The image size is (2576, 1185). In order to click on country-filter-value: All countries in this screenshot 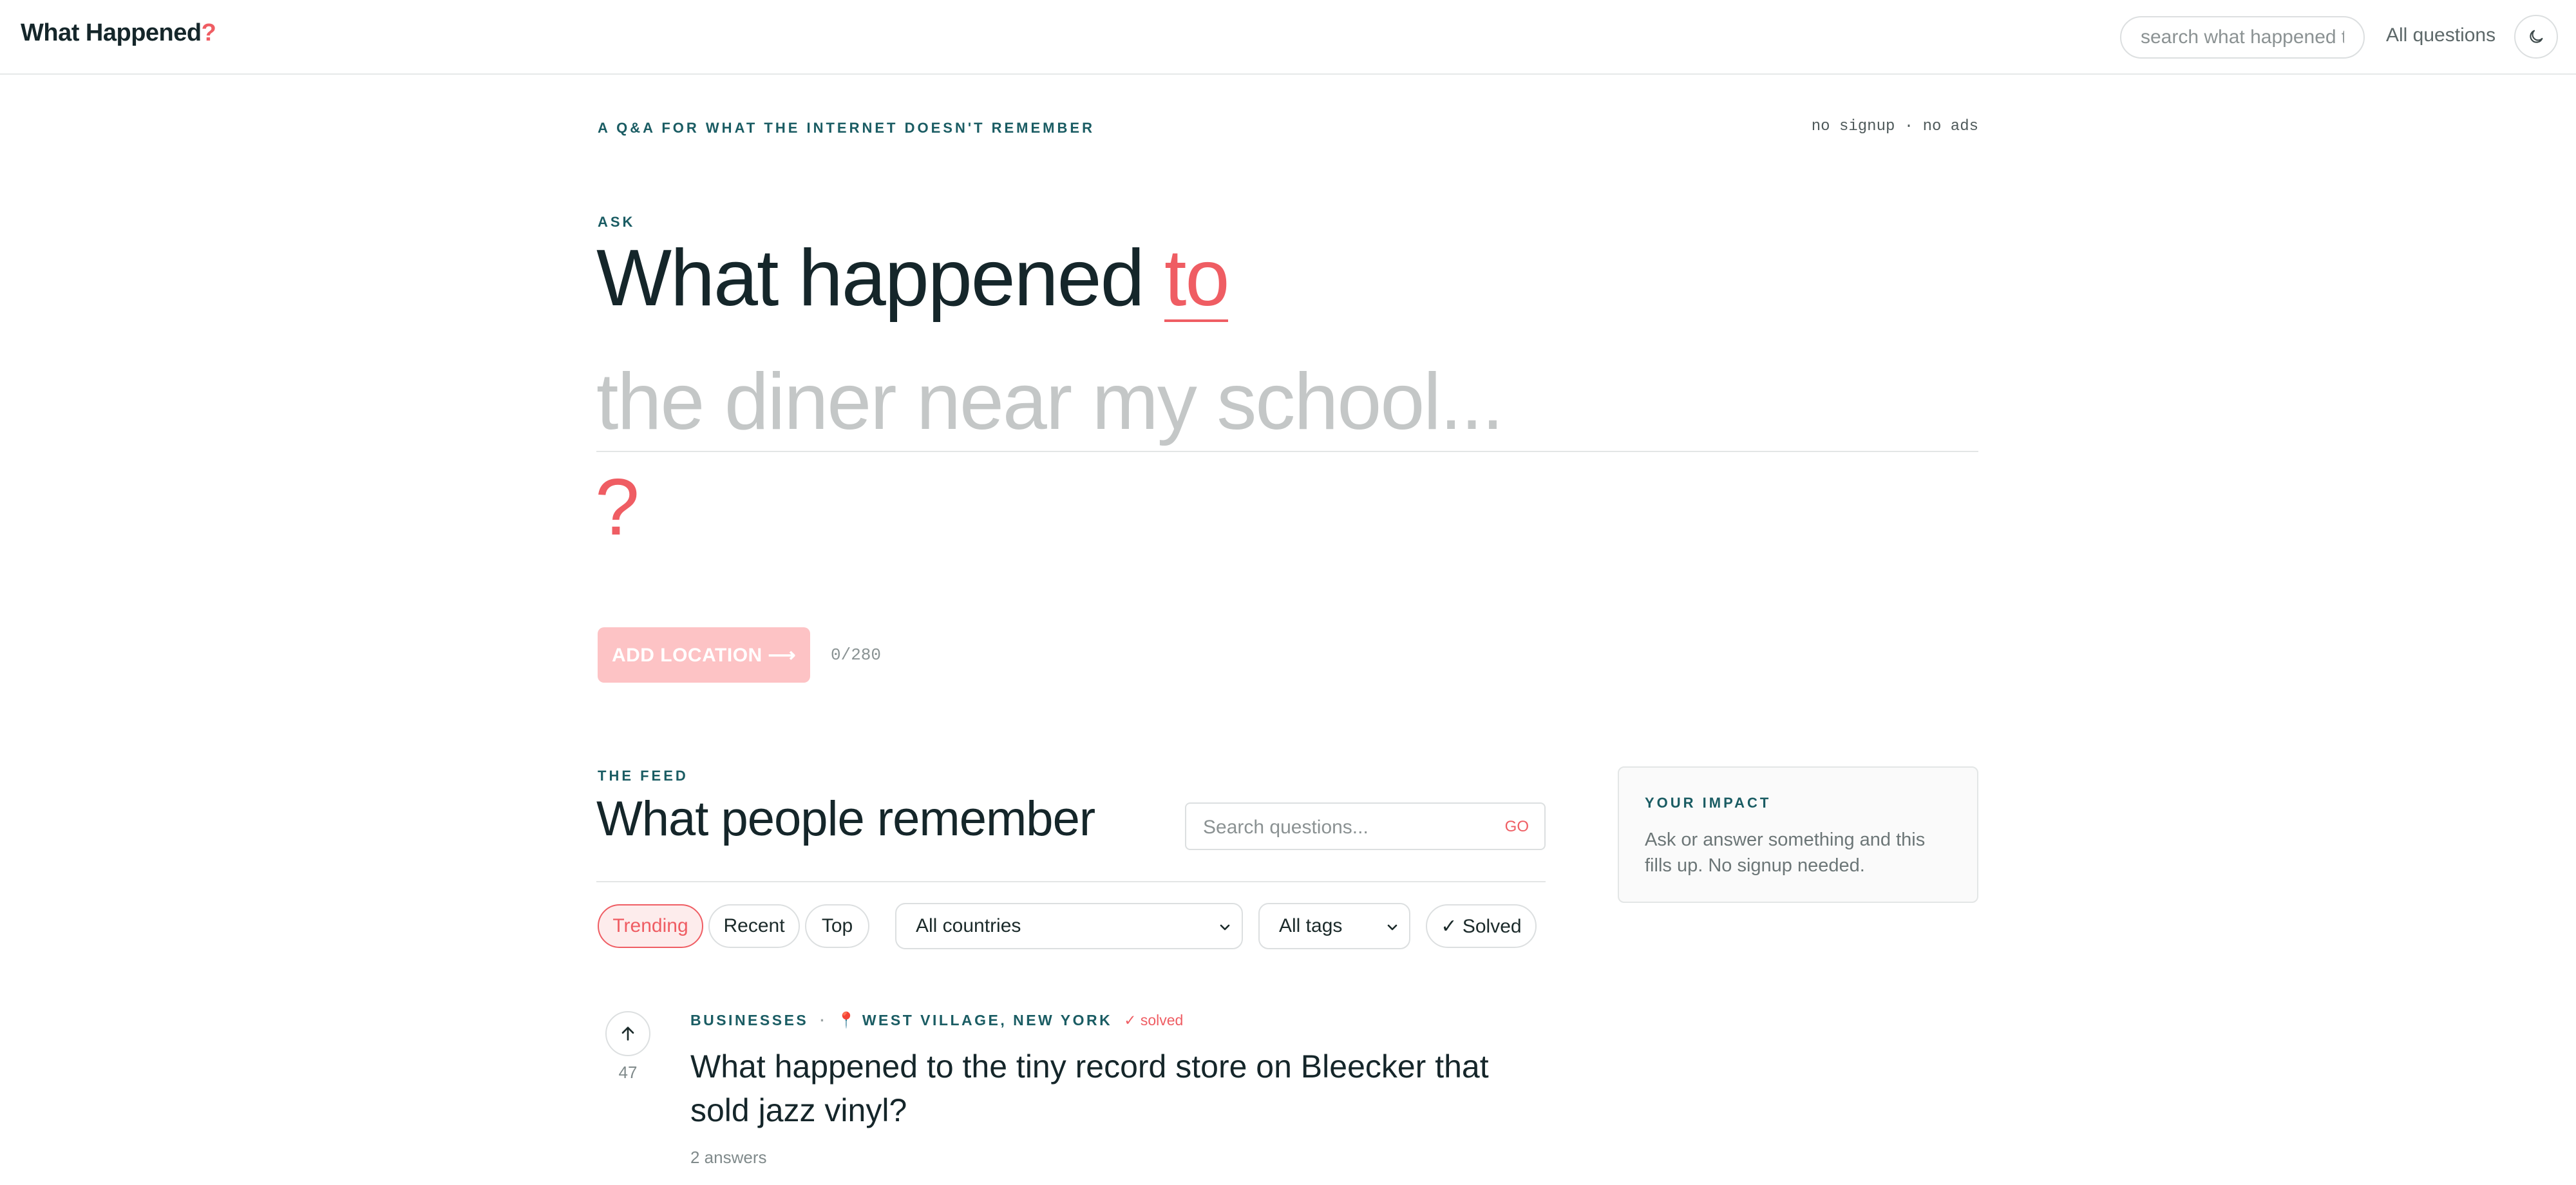, I will do `click(969, 925)`.